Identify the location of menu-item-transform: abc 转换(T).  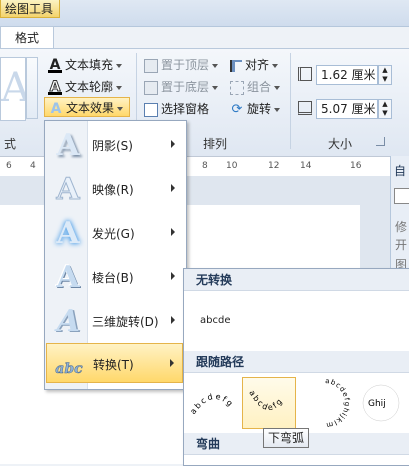
(114, 363).